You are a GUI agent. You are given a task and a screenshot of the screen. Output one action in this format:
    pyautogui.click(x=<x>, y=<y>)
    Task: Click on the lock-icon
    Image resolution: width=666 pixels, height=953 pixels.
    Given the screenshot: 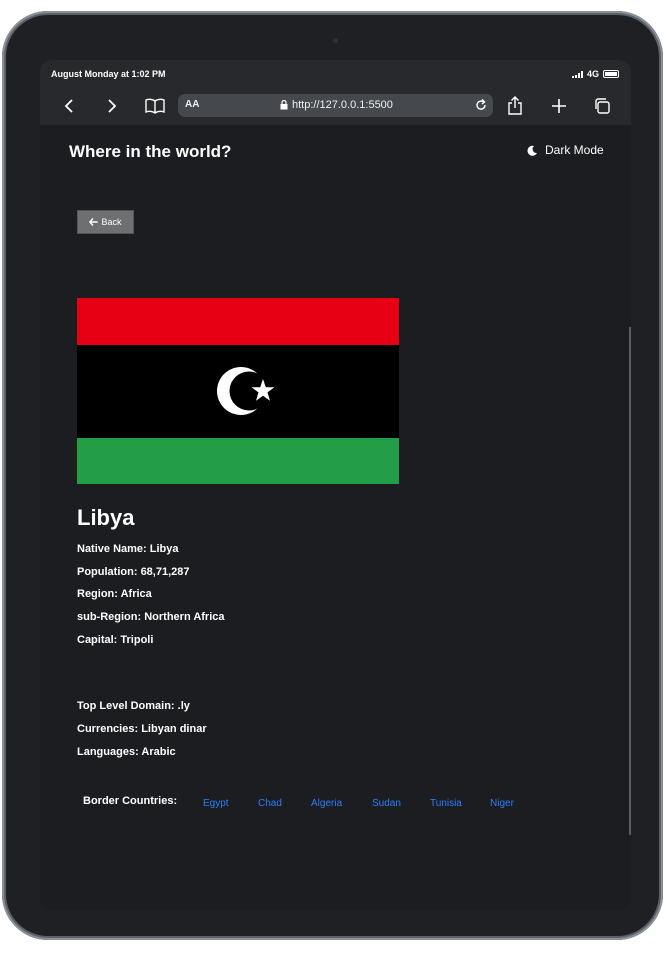 What is the action you would take?
    pyautogui.click(x=284, y=105)
    